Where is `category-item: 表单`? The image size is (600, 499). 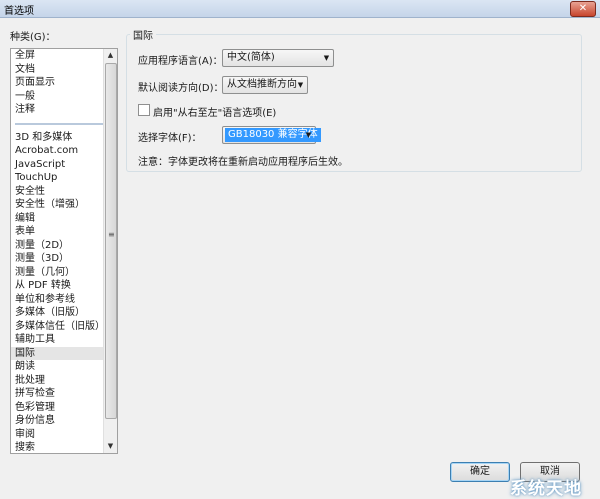
category-item: 表单 is located at coordinates (57, 232).